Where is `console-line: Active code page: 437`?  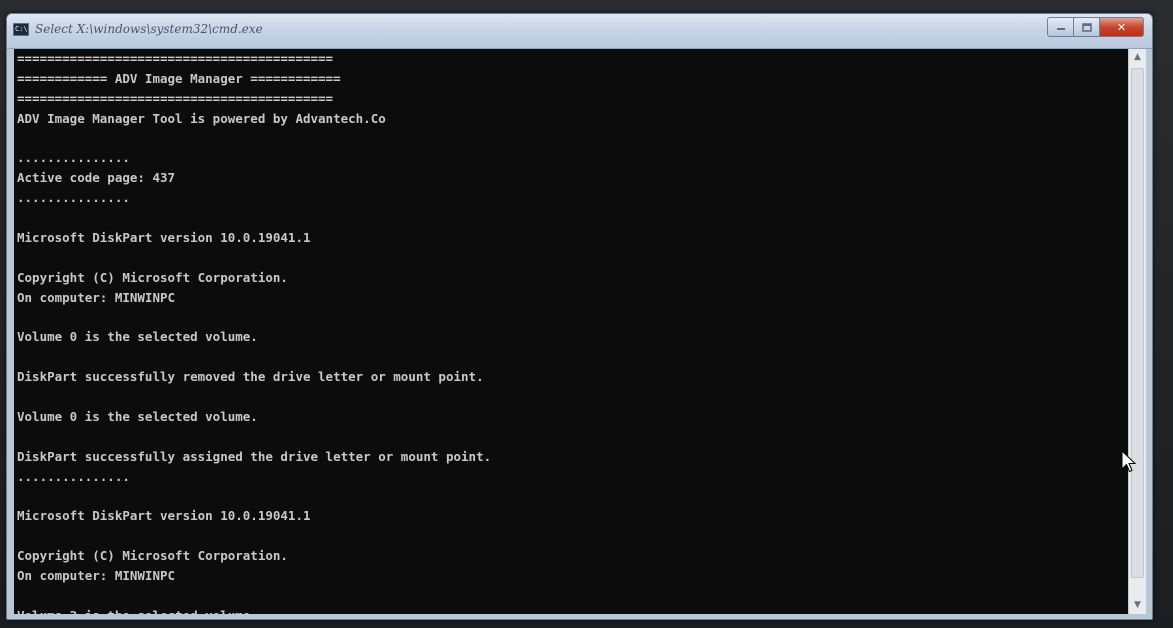
console-line: Active code page: 437 is located at coordinates (96, 178).